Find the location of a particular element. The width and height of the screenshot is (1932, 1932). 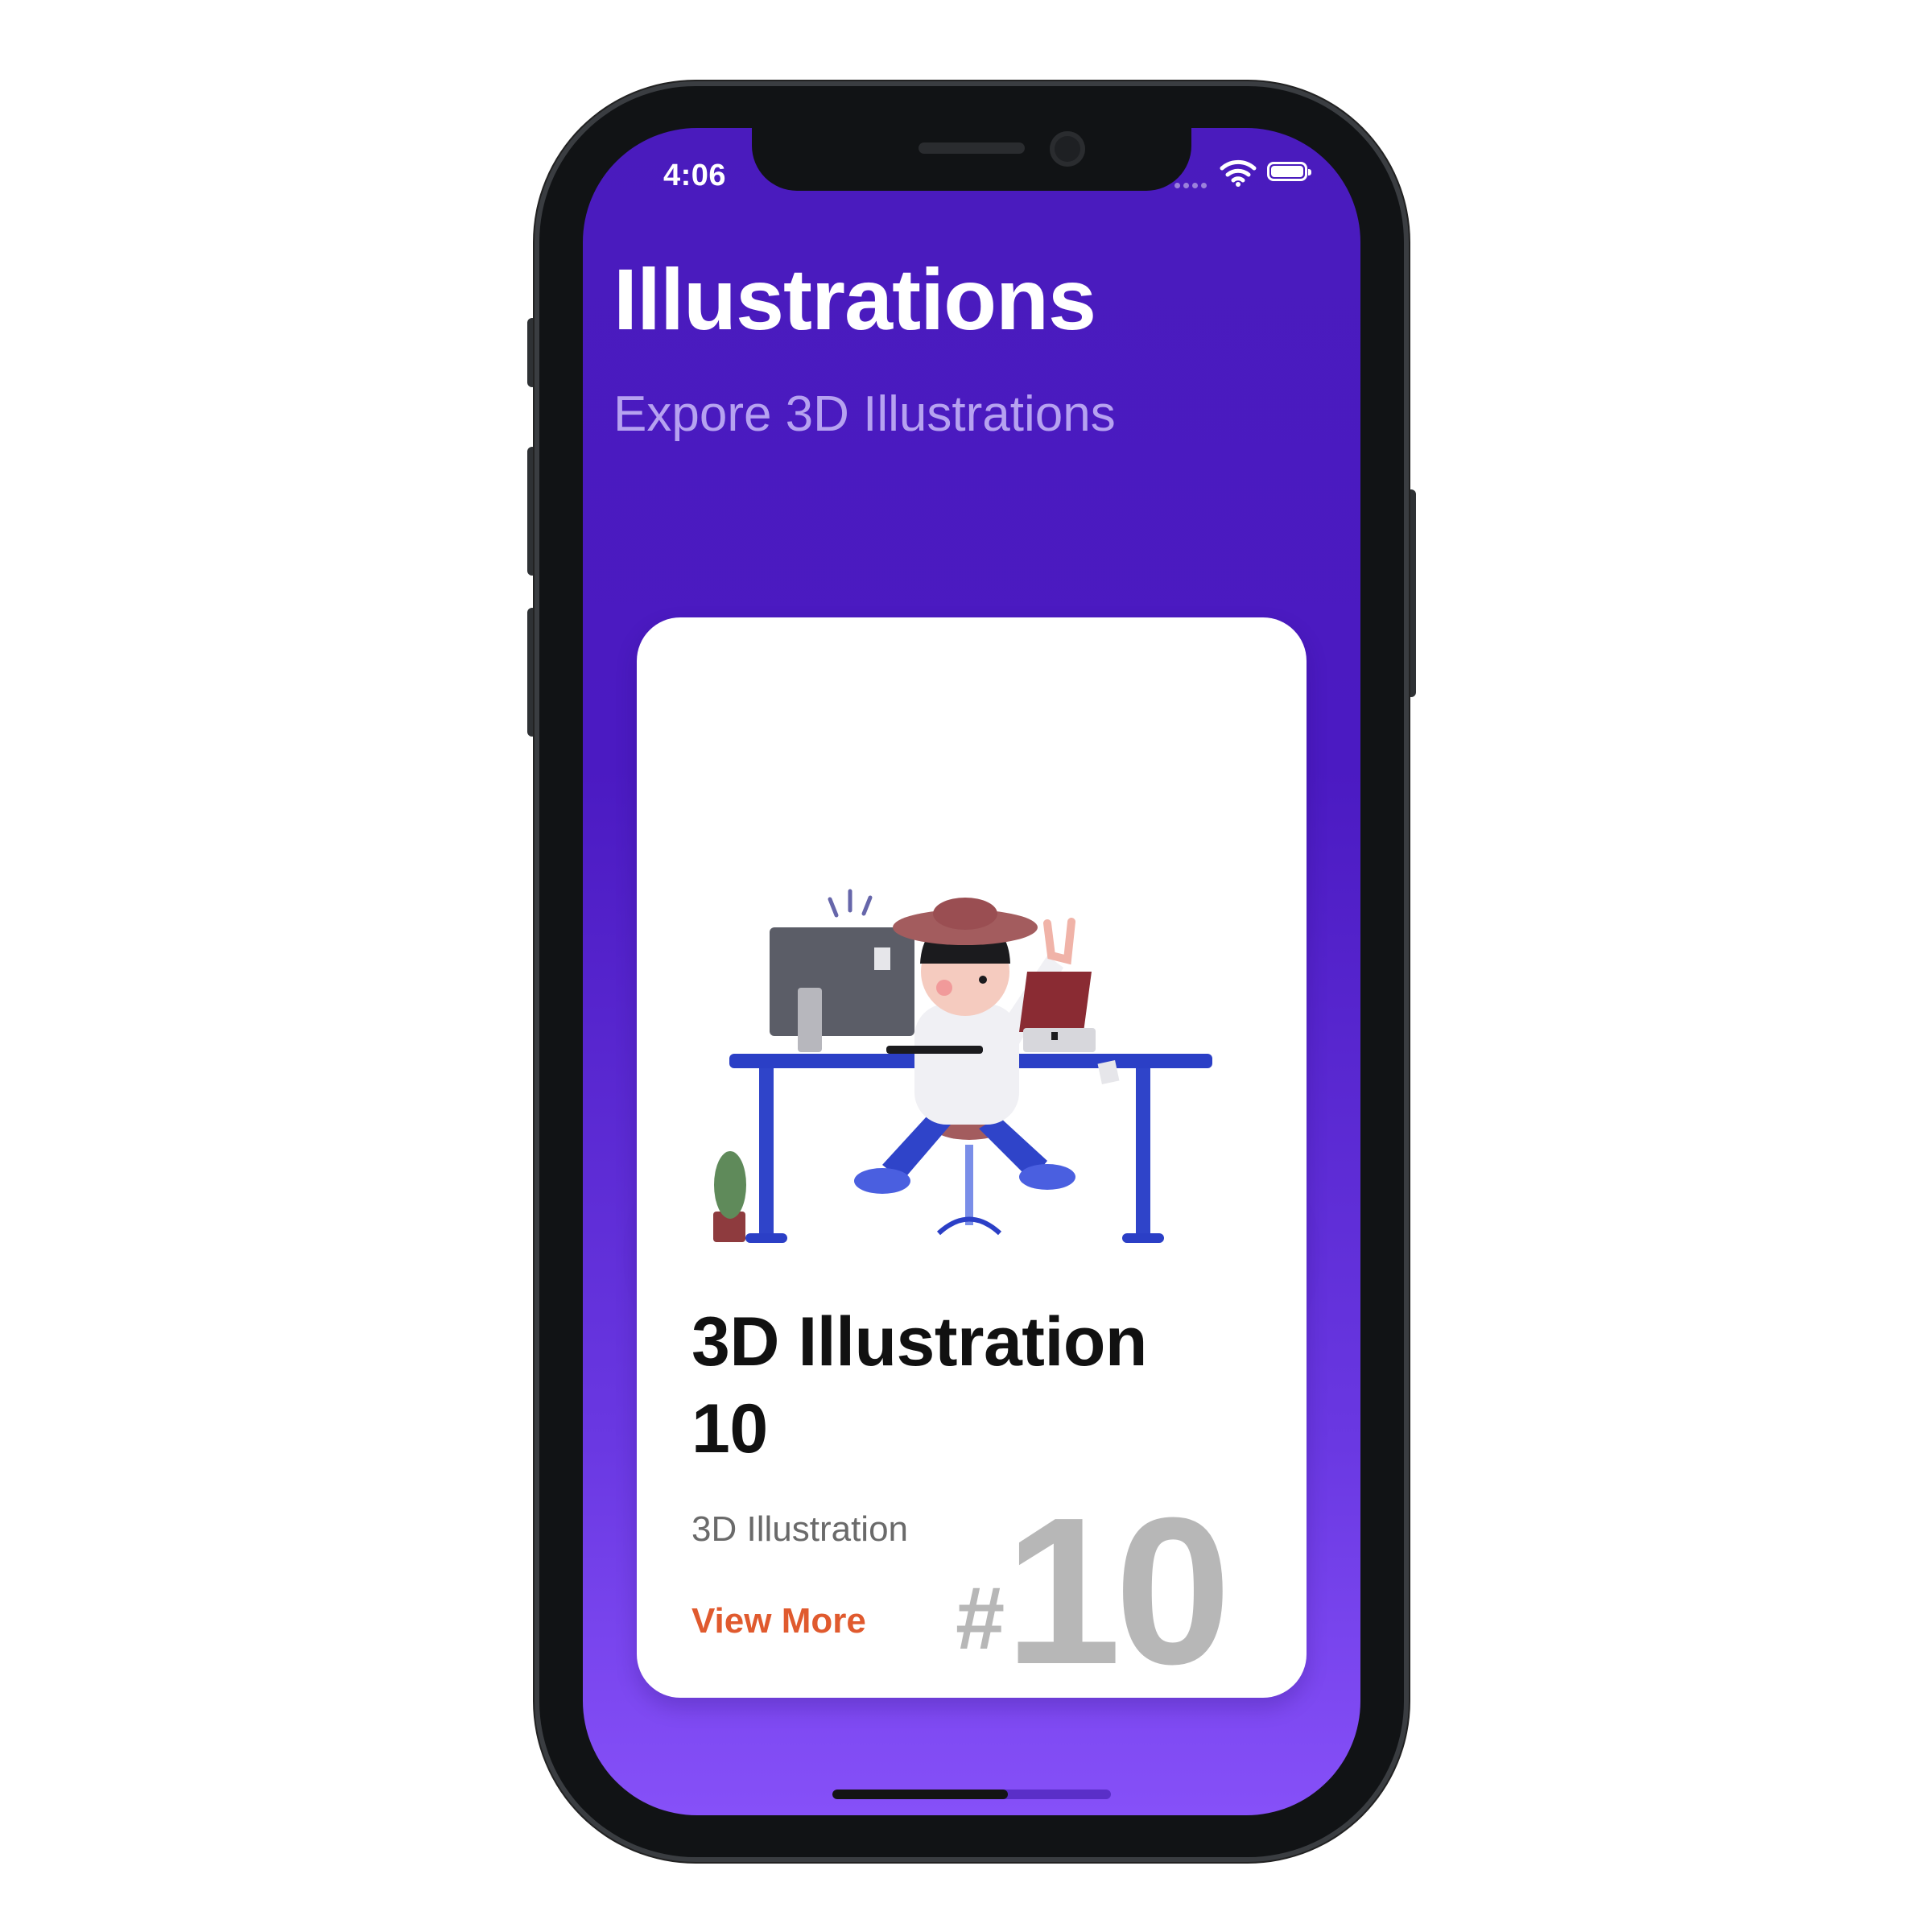

front-camera is located at coordinates (1067, 149).